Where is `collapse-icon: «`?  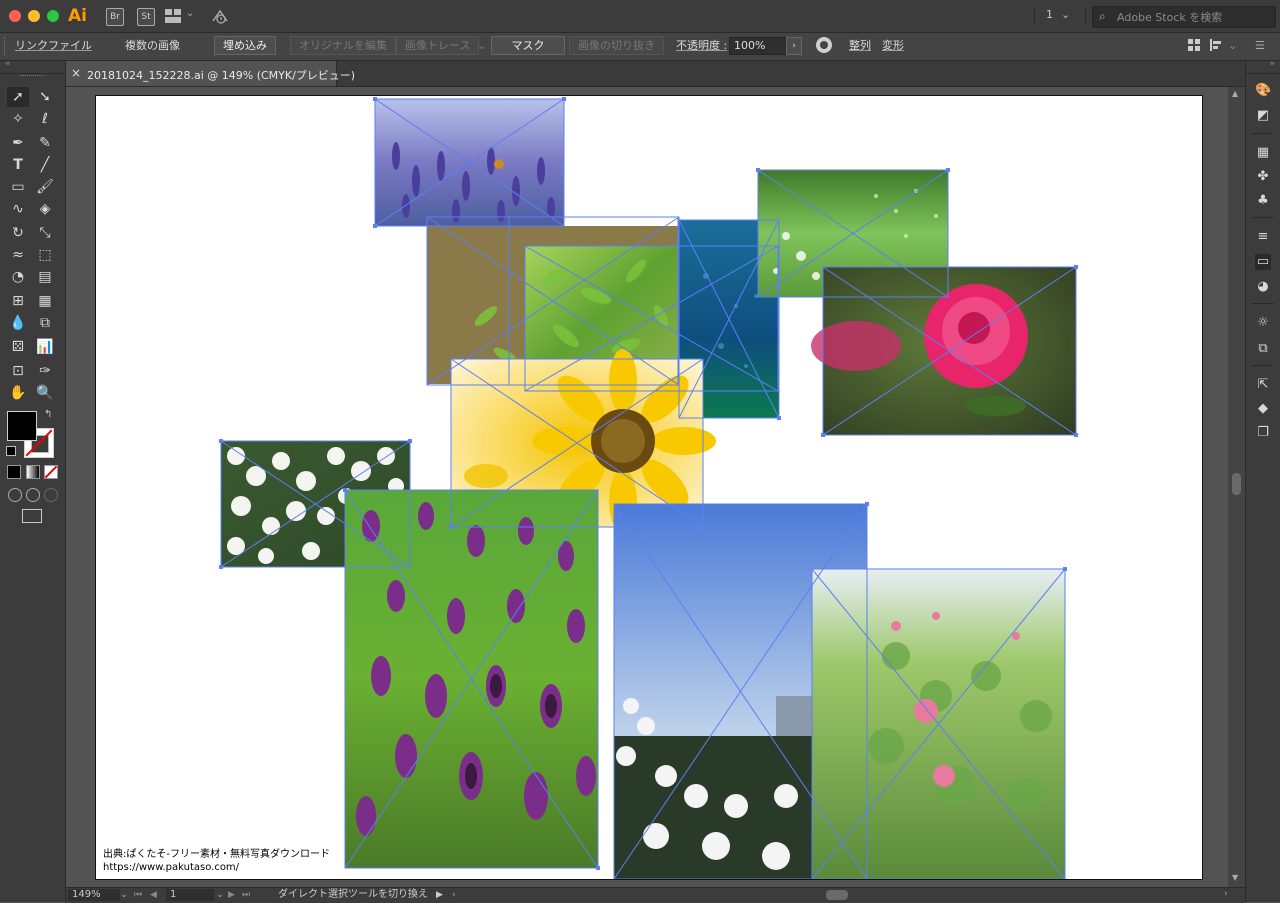 collapse-icon: « is located at coordinates (8, 64).